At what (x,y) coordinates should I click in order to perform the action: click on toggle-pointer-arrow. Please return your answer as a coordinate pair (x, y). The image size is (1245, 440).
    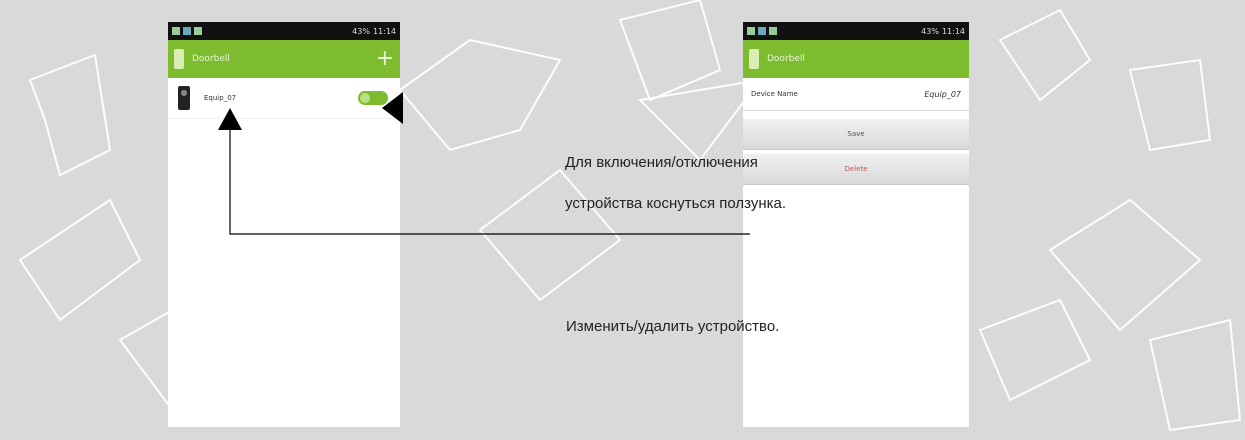
    Looking at the image, I should click on (392, 108).